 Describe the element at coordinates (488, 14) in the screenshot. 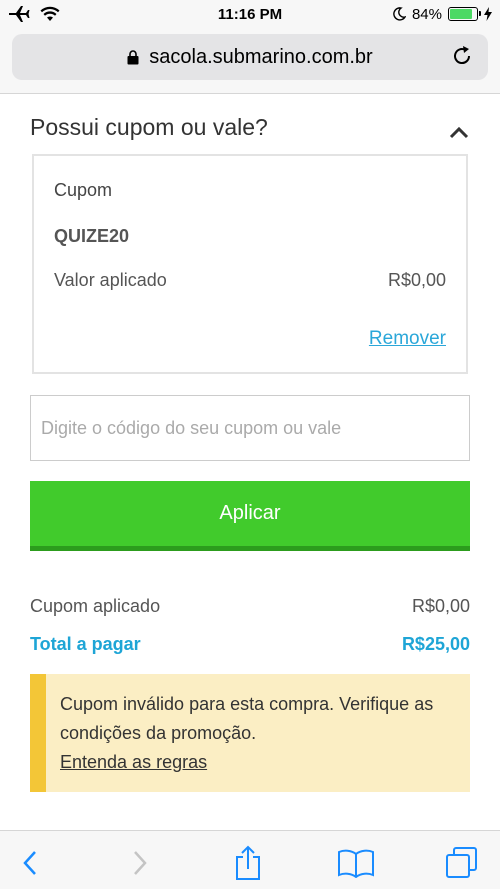

I see `charging-icon` at that location.